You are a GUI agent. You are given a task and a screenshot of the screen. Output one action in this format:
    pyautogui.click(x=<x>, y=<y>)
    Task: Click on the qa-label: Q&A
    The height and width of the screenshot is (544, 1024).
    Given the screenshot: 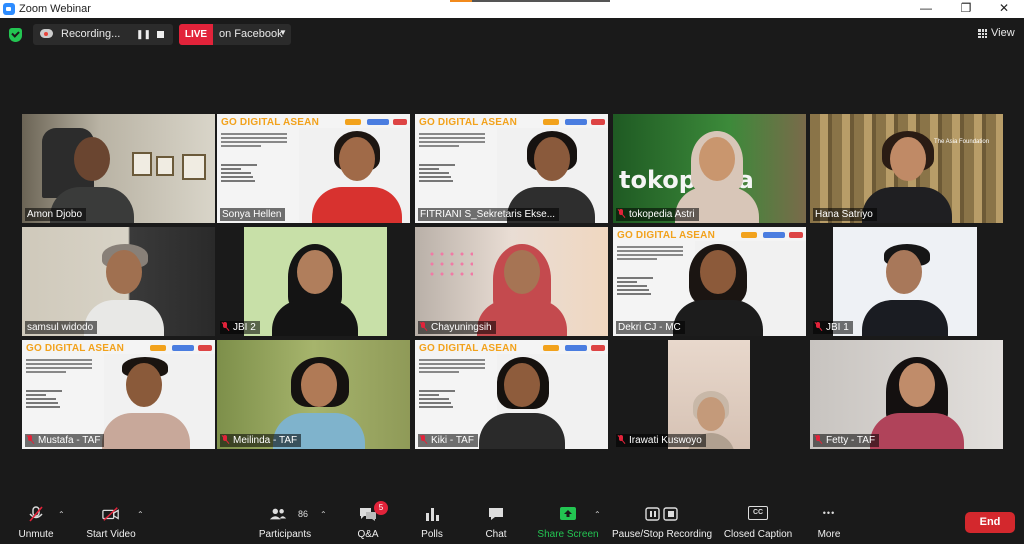 What is the action you would take?
    pyautogui.click(x=368, y=534)
    